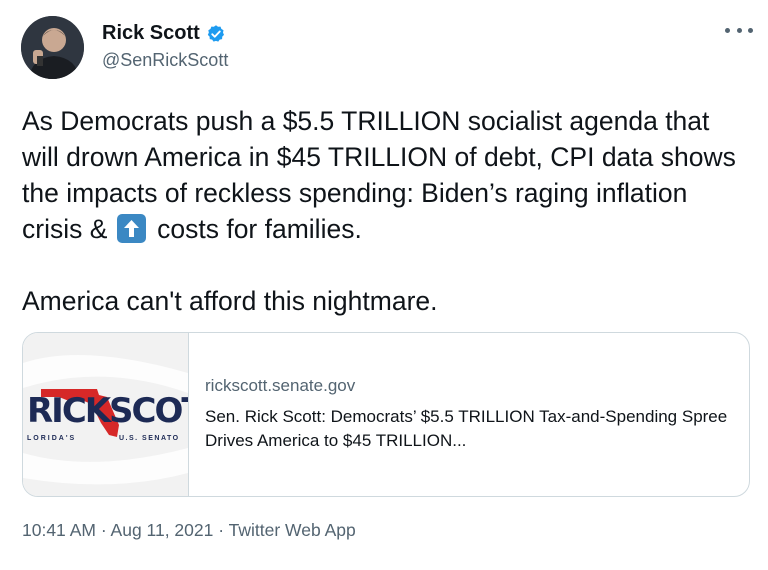  What do you see at coordinates (162, 530) in the screenshot?
I see `tweet-date: Aug 11, 2021` at bounding box center [162, 530].